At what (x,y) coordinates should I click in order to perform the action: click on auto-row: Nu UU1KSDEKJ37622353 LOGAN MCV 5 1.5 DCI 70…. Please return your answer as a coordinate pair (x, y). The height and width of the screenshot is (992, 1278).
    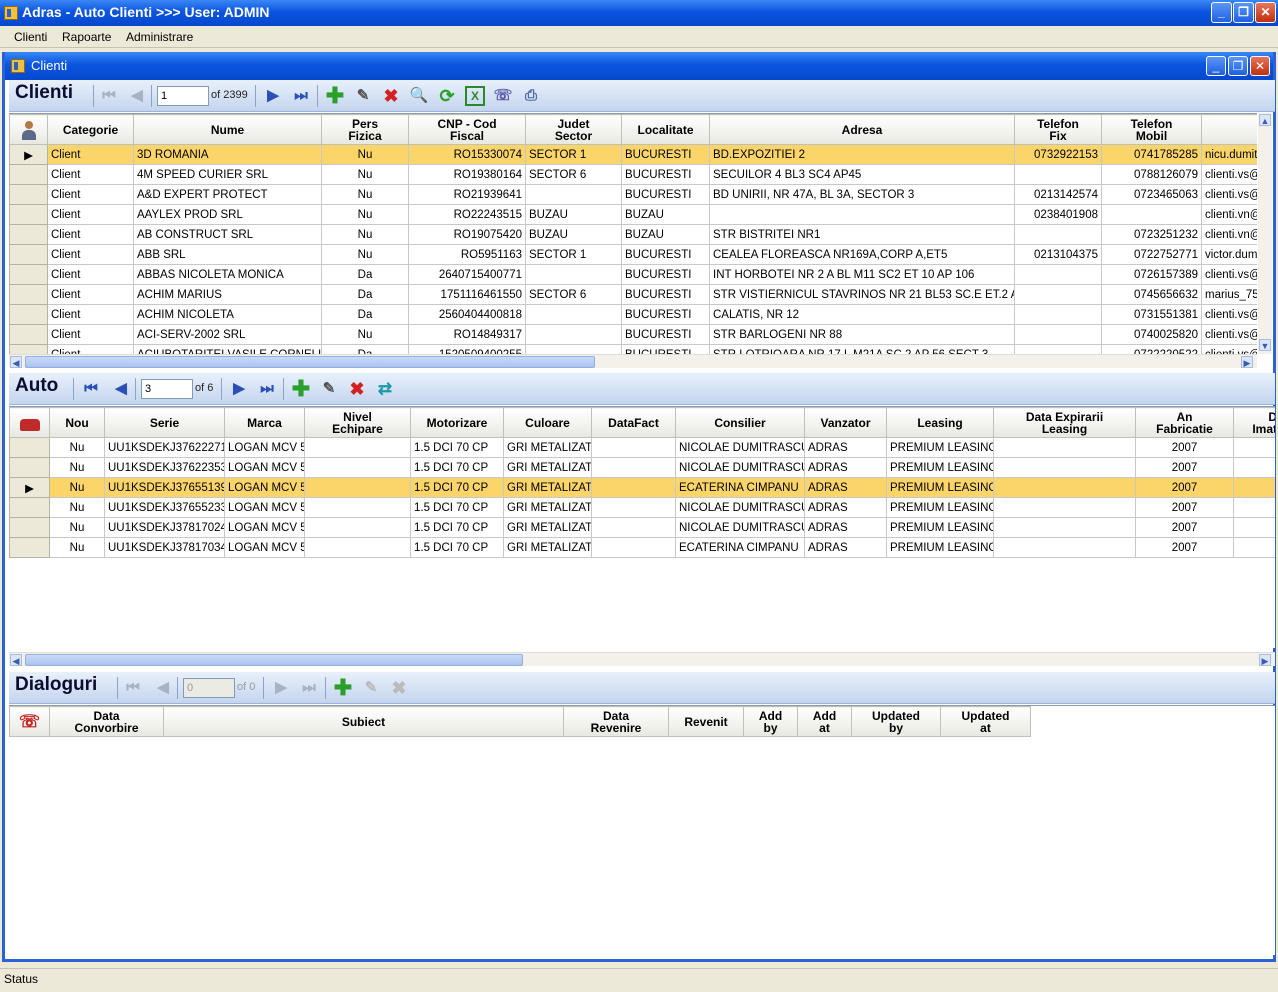
    Looking at the image, I should click on (642, 467).